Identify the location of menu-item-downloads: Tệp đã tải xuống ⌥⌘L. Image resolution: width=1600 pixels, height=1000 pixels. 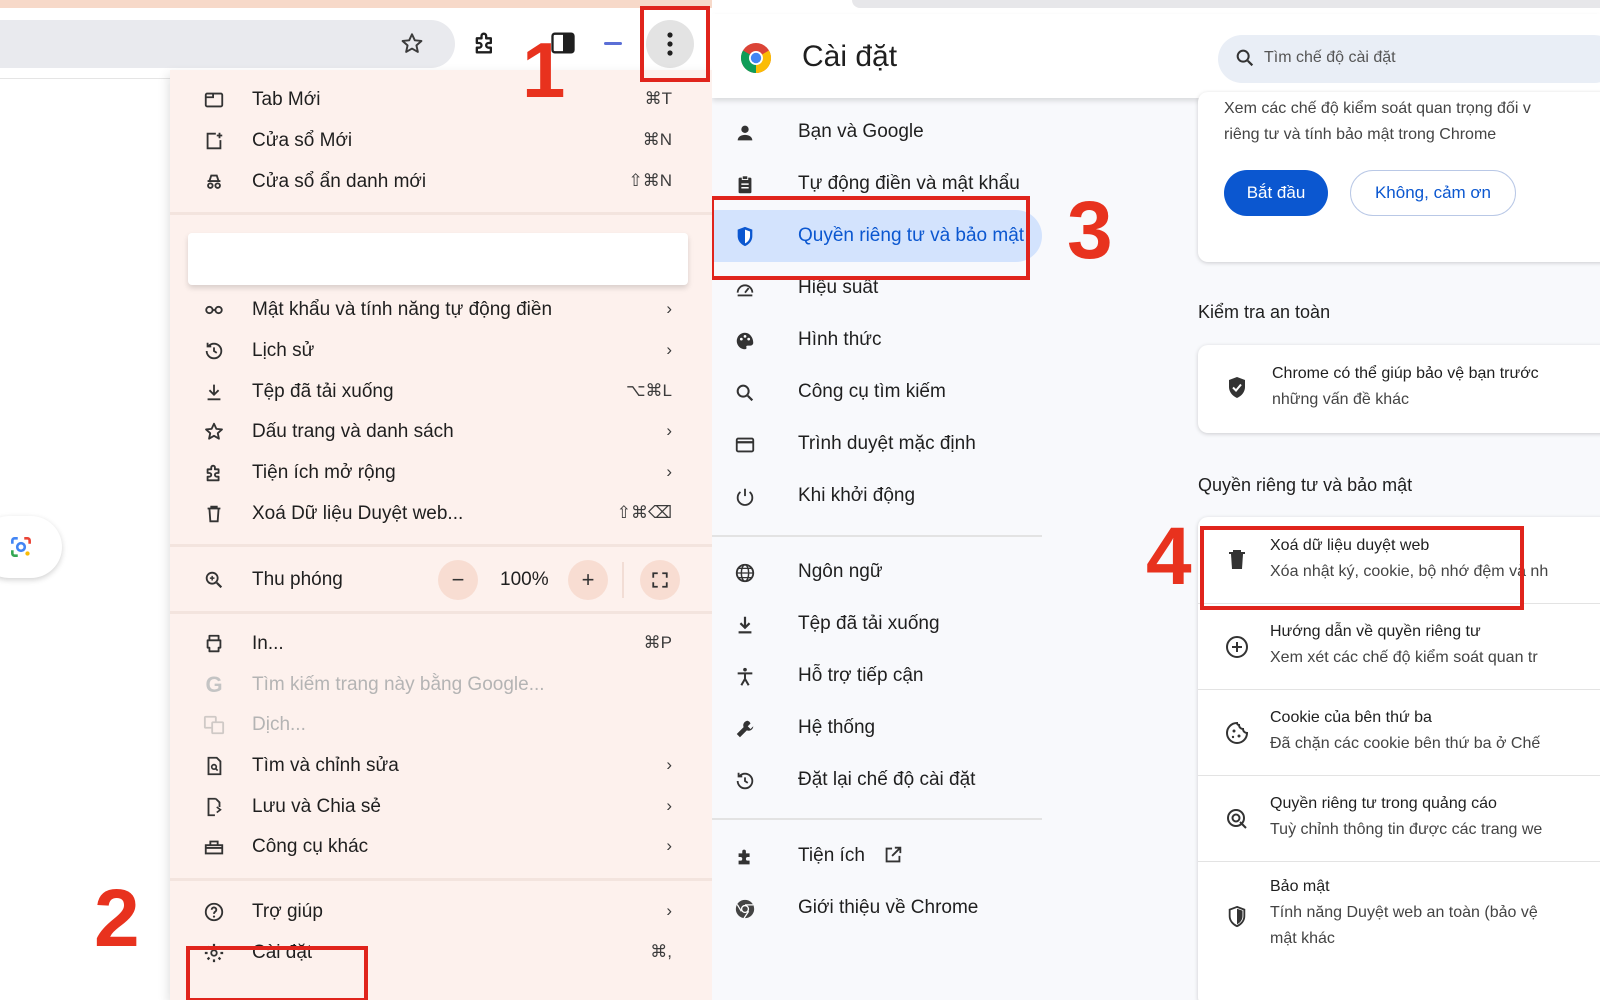
(441, 392).